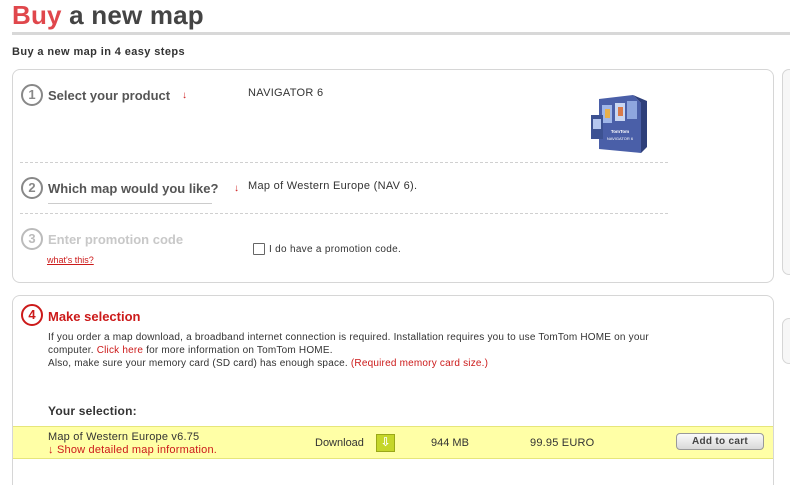  I want to click on page-title-accent: Buy, so click(37, 15).